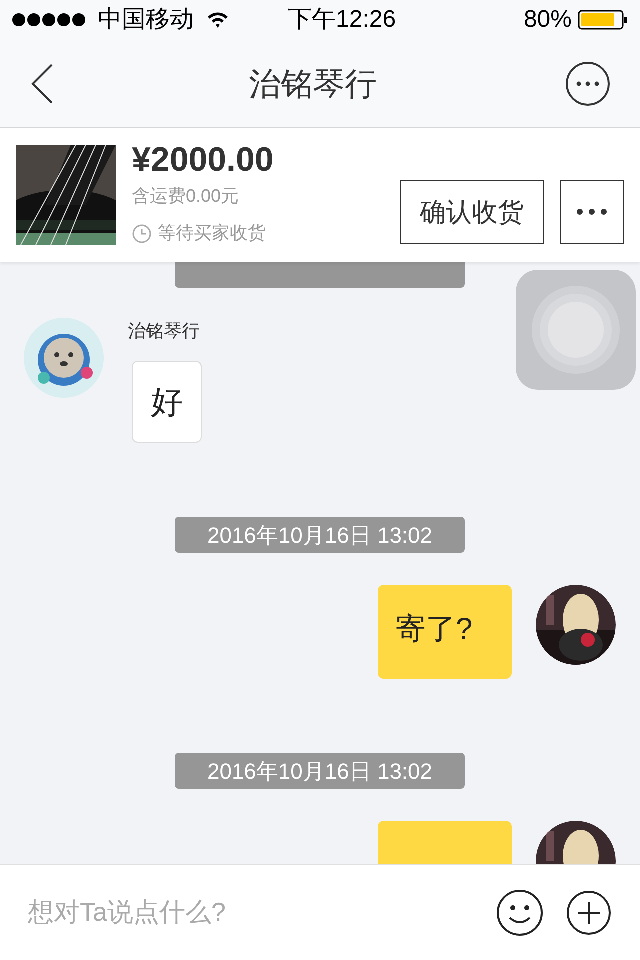  I want to click on cat-avatar-icon, so click(64, 358).